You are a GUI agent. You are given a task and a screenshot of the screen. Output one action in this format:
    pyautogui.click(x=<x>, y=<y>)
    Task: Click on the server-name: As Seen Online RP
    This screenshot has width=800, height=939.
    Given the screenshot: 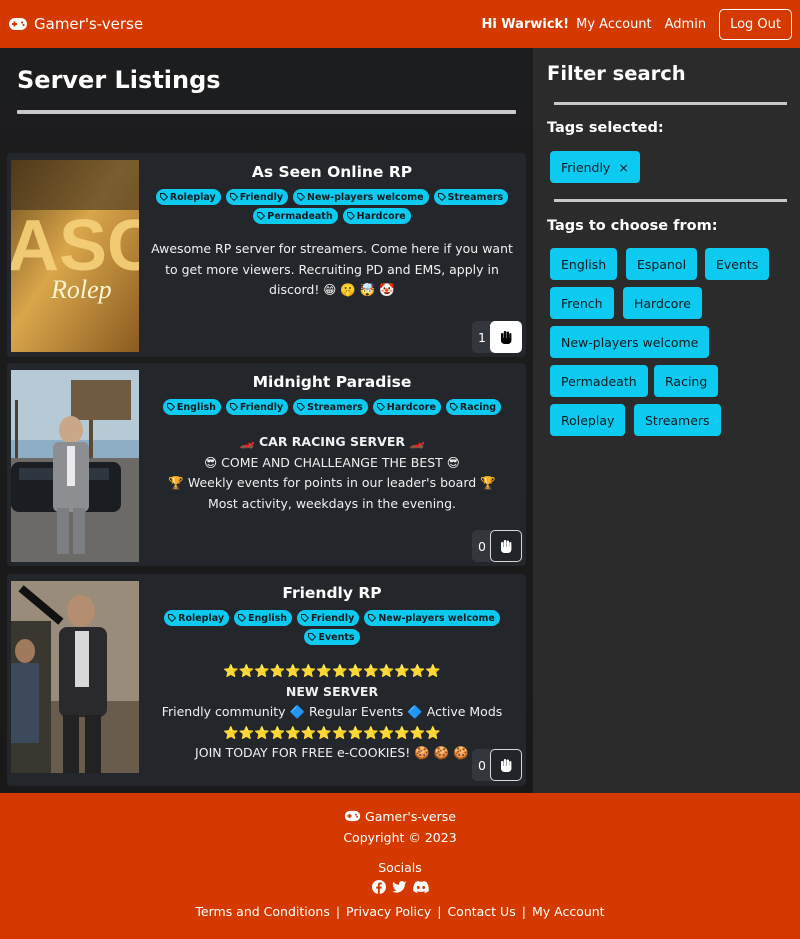 What is the action you would take?
    pyautogui.click(x=332, y=172)
    